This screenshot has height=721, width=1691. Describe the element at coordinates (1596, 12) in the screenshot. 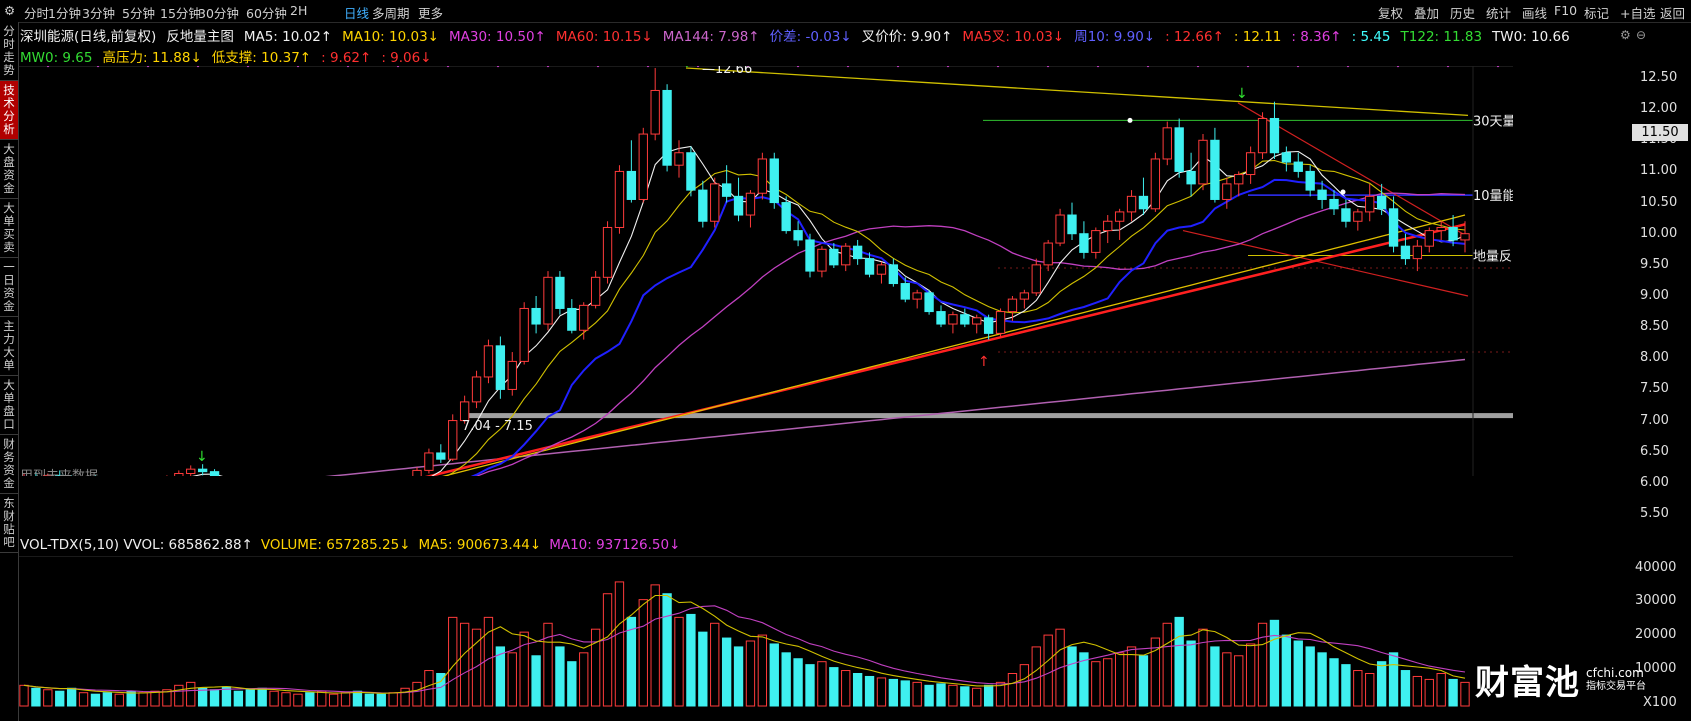

I see `toolbar-button-6: 标记` at that location.